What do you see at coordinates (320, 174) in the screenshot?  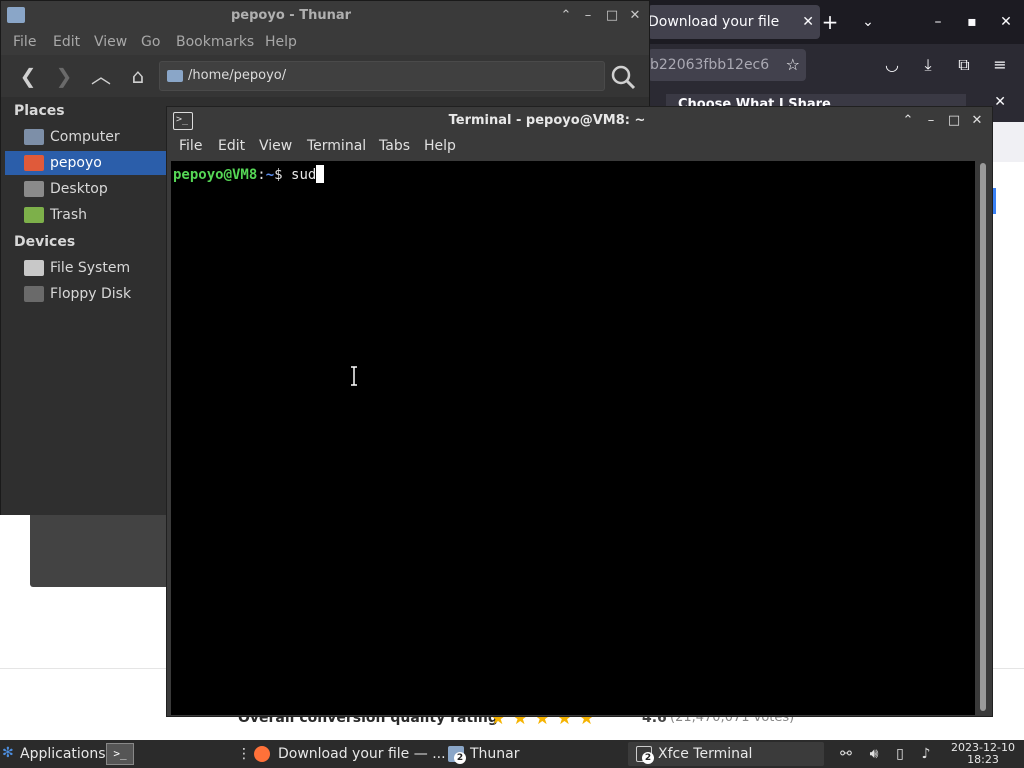 I see `text-cursor` at bounding box center [320, 174].